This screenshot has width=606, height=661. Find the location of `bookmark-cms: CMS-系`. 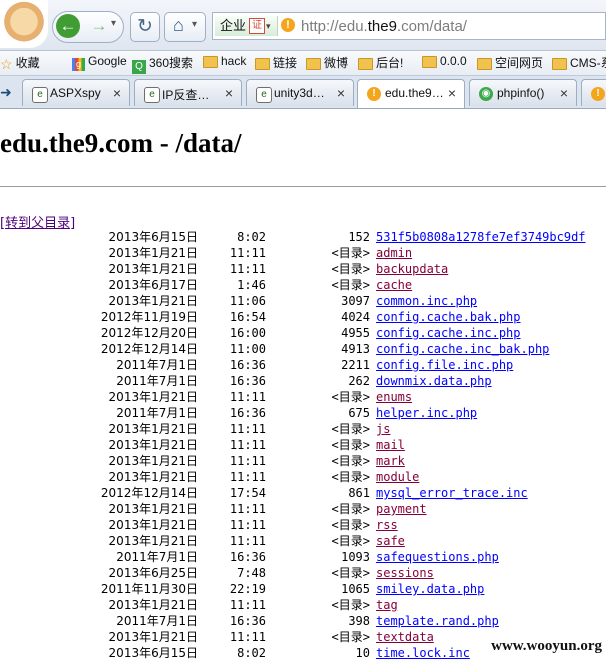

bookmark-cms: CMS-系 is located at coordinates (579, 62).